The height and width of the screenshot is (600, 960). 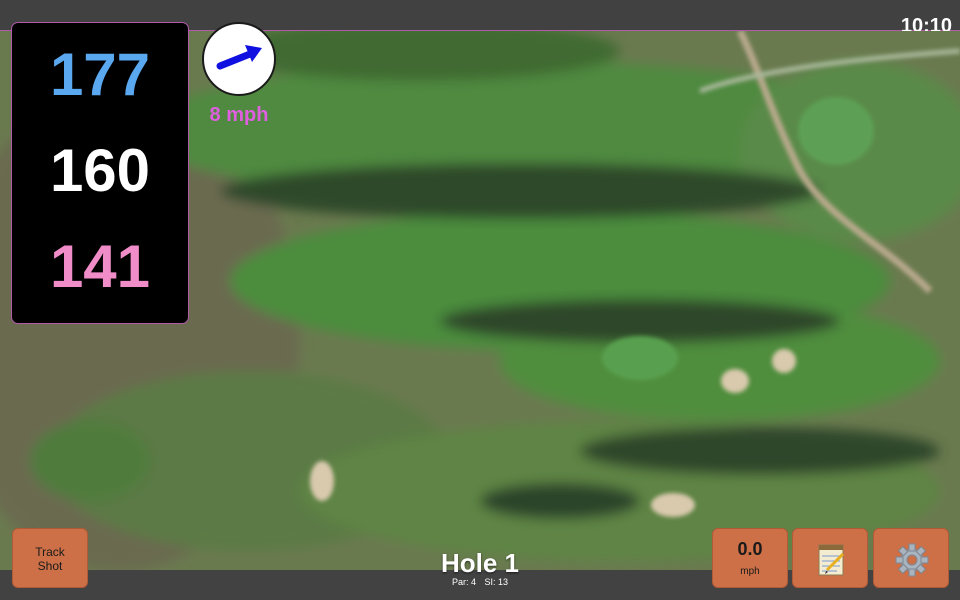 I want to click on speed-button: 0.0 mph, so click(x=750, y=558).